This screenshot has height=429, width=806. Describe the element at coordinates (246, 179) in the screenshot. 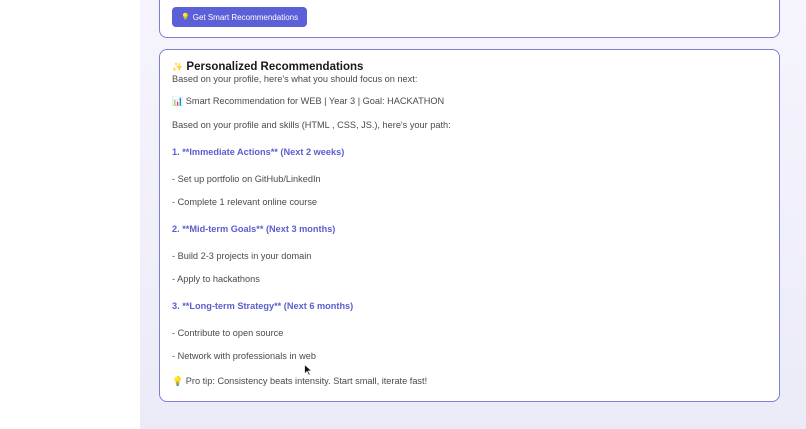

I see `list-item: - Set up portfolio on GitHub/LinkedIn` at that location.